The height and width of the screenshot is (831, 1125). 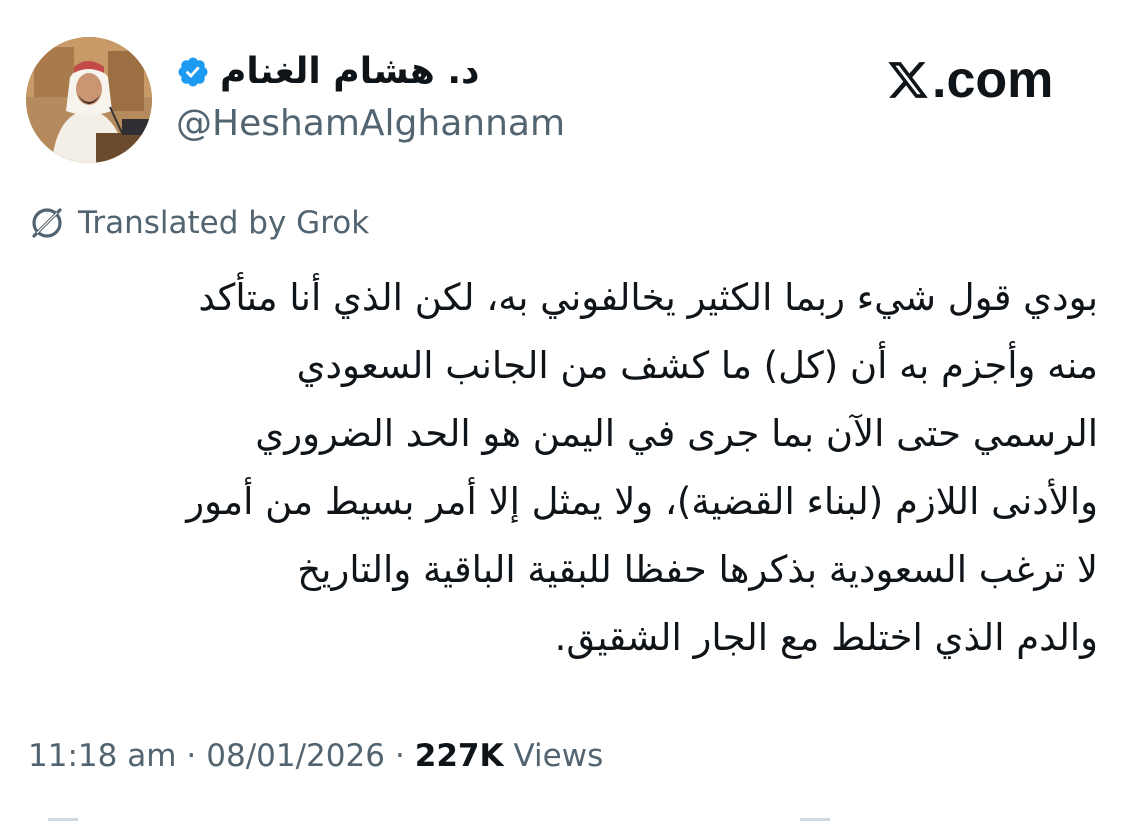 I want to click on tweet-meta: 11:18 am · 08/01/2026 · 227K Views, so click(x=315, y=756).